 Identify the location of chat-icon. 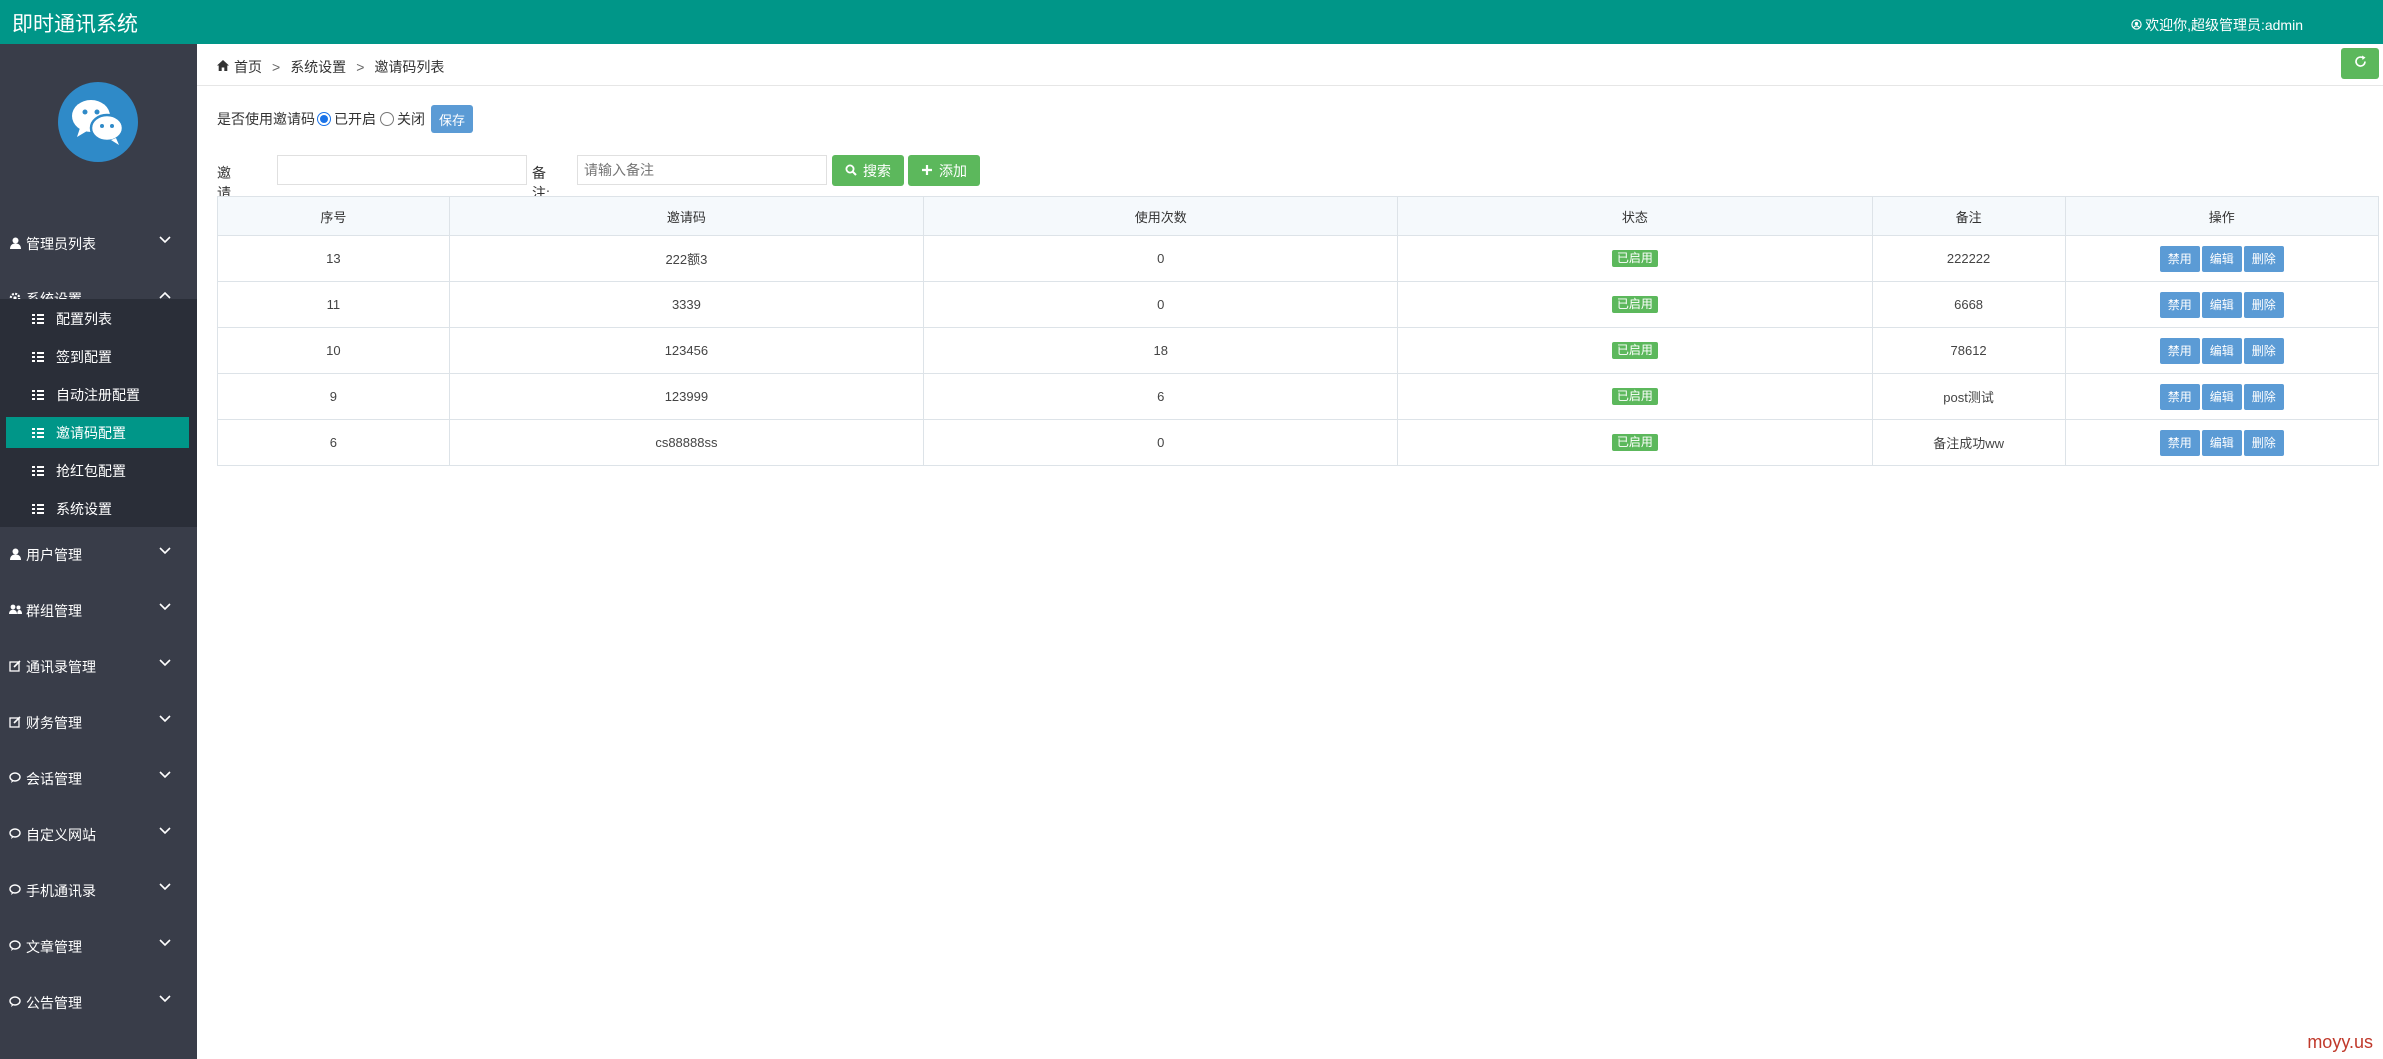
(15, 835).